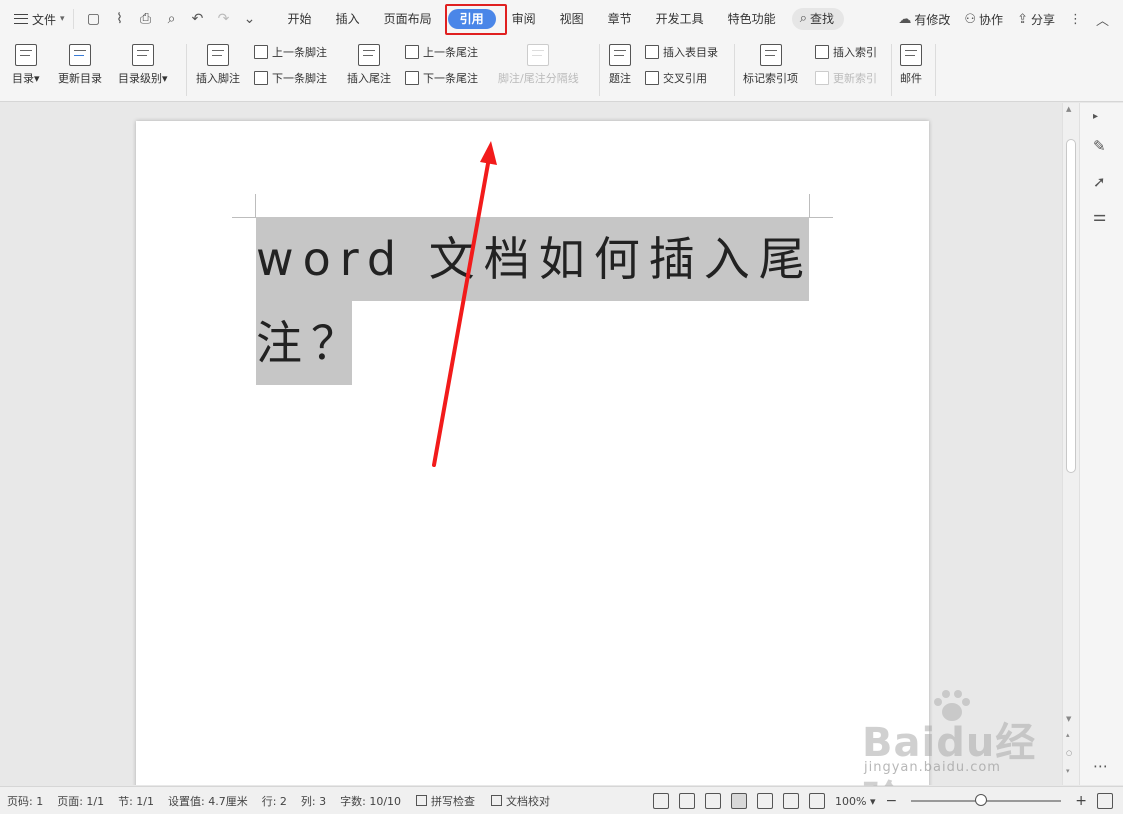 This screenshot has height=814, width=1123. What do you see at coordinates (1105, 801) in the screenshot?
I see `fit-window-icon` at bounding box center [1105, 801].